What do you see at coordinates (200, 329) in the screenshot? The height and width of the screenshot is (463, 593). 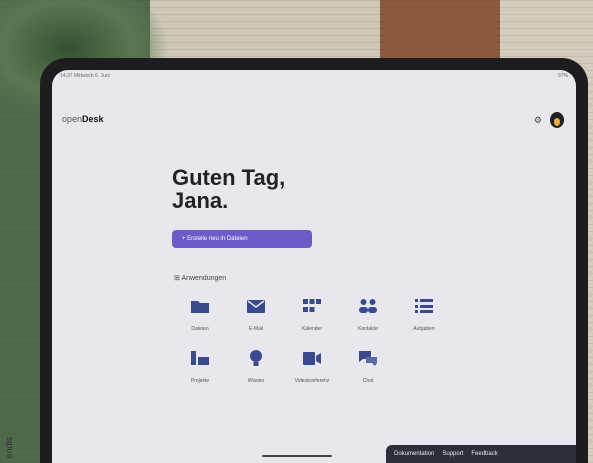 I see `app-label: Dateien` at bounding box center [200, 329].